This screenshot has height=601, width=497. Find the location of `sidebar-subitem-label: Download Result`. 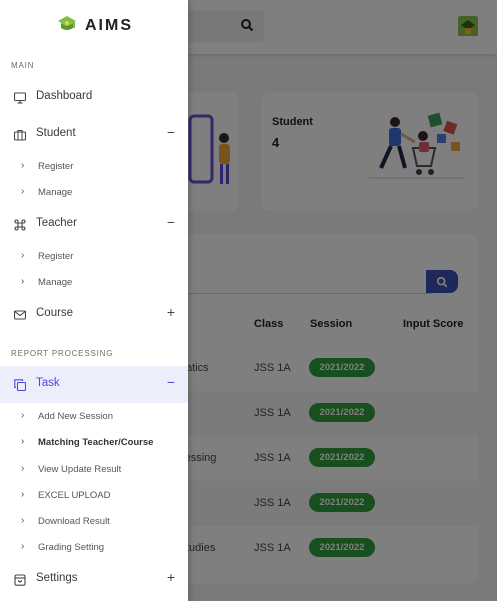

sidebar-subitem-label: Download Result is located at coordinates (74, 521).